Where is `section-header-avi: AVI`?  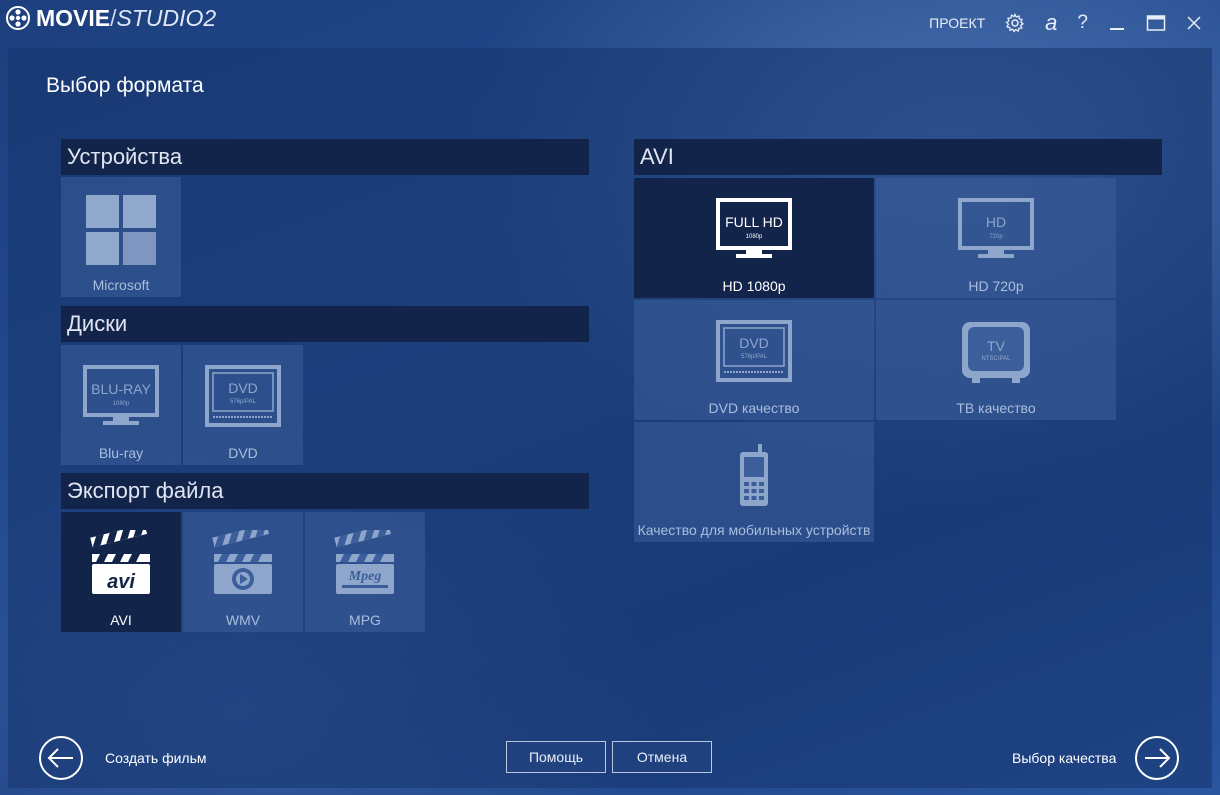
section-header-avi: AVI is located at coordinates (898, 157).